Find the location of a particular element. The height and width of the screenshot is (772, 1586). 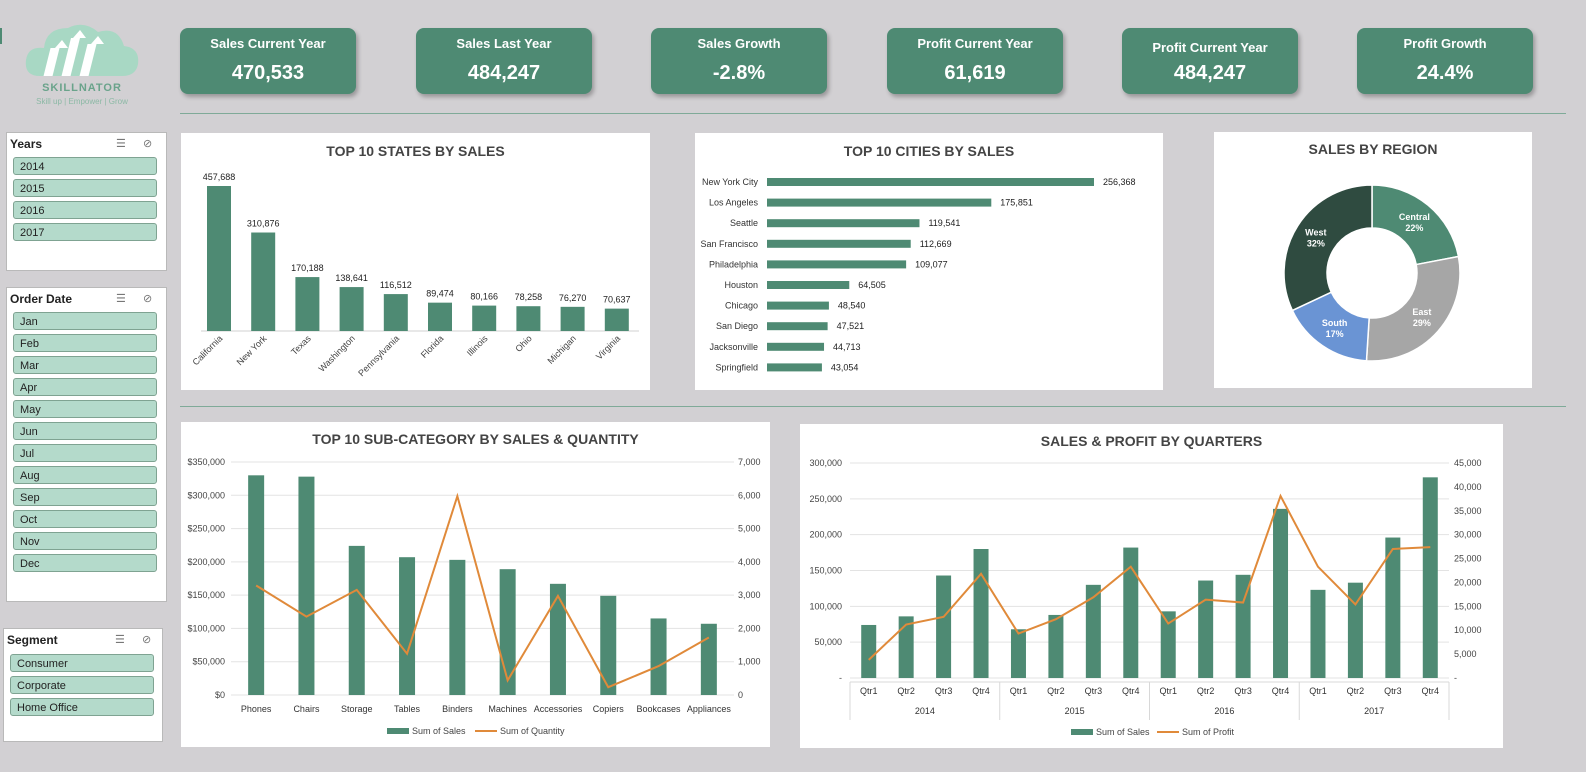

y2-tick-label: 15,000 is located at coordinates (1468, 606).